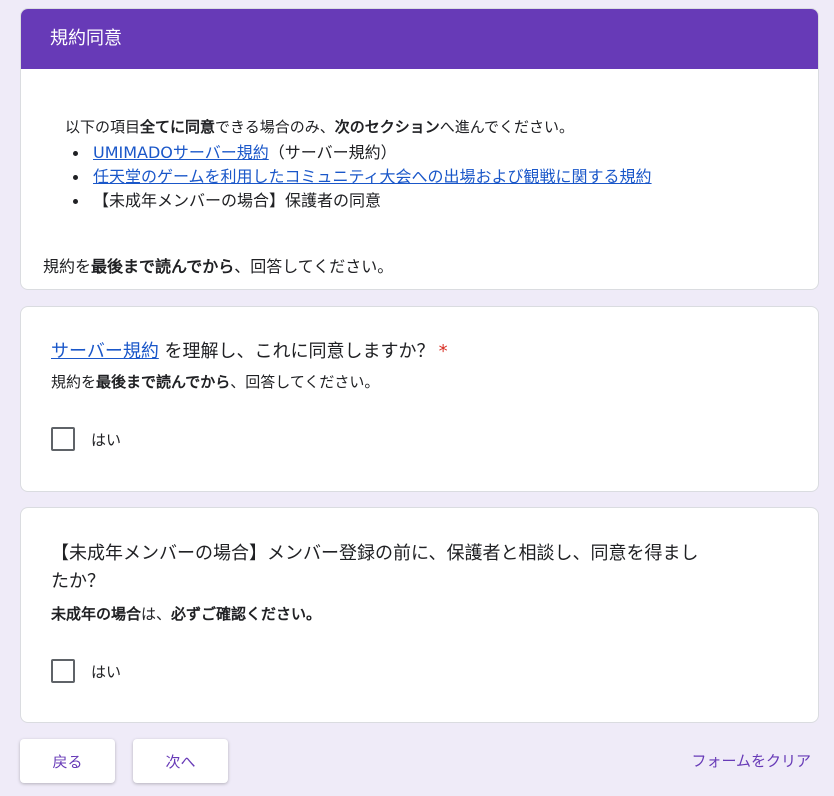 This screenshot has height=796, width=834. What do you see at coordinates (275, 127) in the screenshot?
I see `text: できる場合のみ、` at bounding box center [275, 127].